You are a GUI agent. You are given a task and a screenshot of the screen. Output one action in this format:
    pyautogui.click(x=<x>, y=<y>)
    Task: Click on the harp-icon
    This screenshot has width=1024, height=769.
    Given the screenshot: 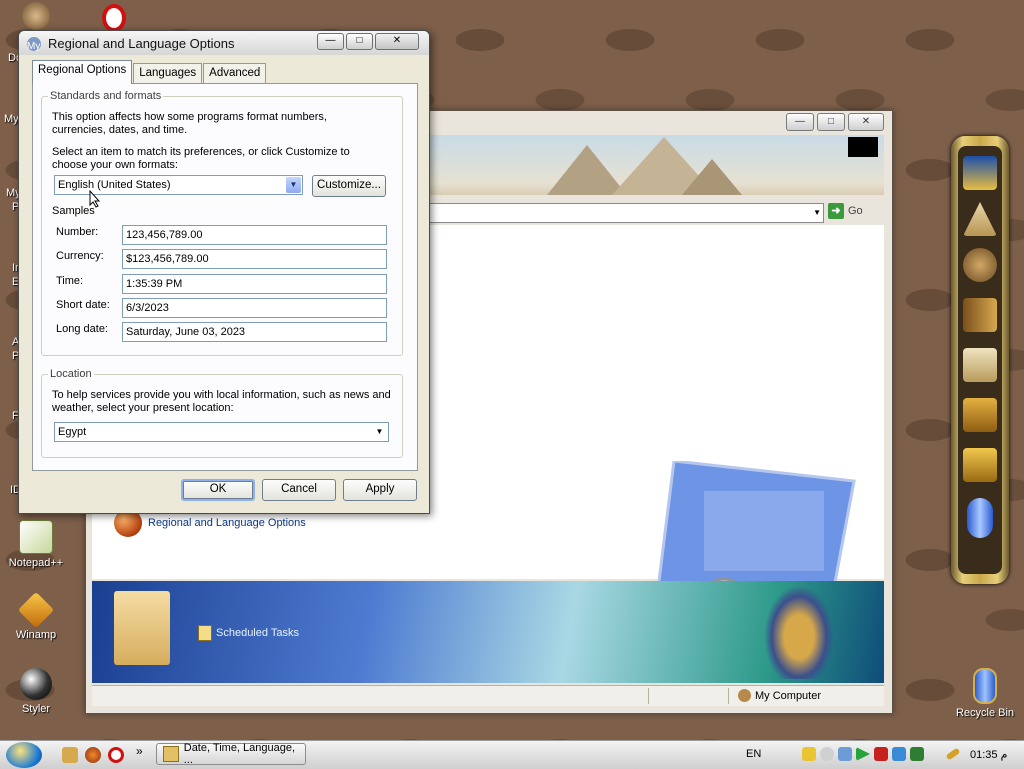 What is the action you would take?
    pyautogui.click(x=980, y=315)
    